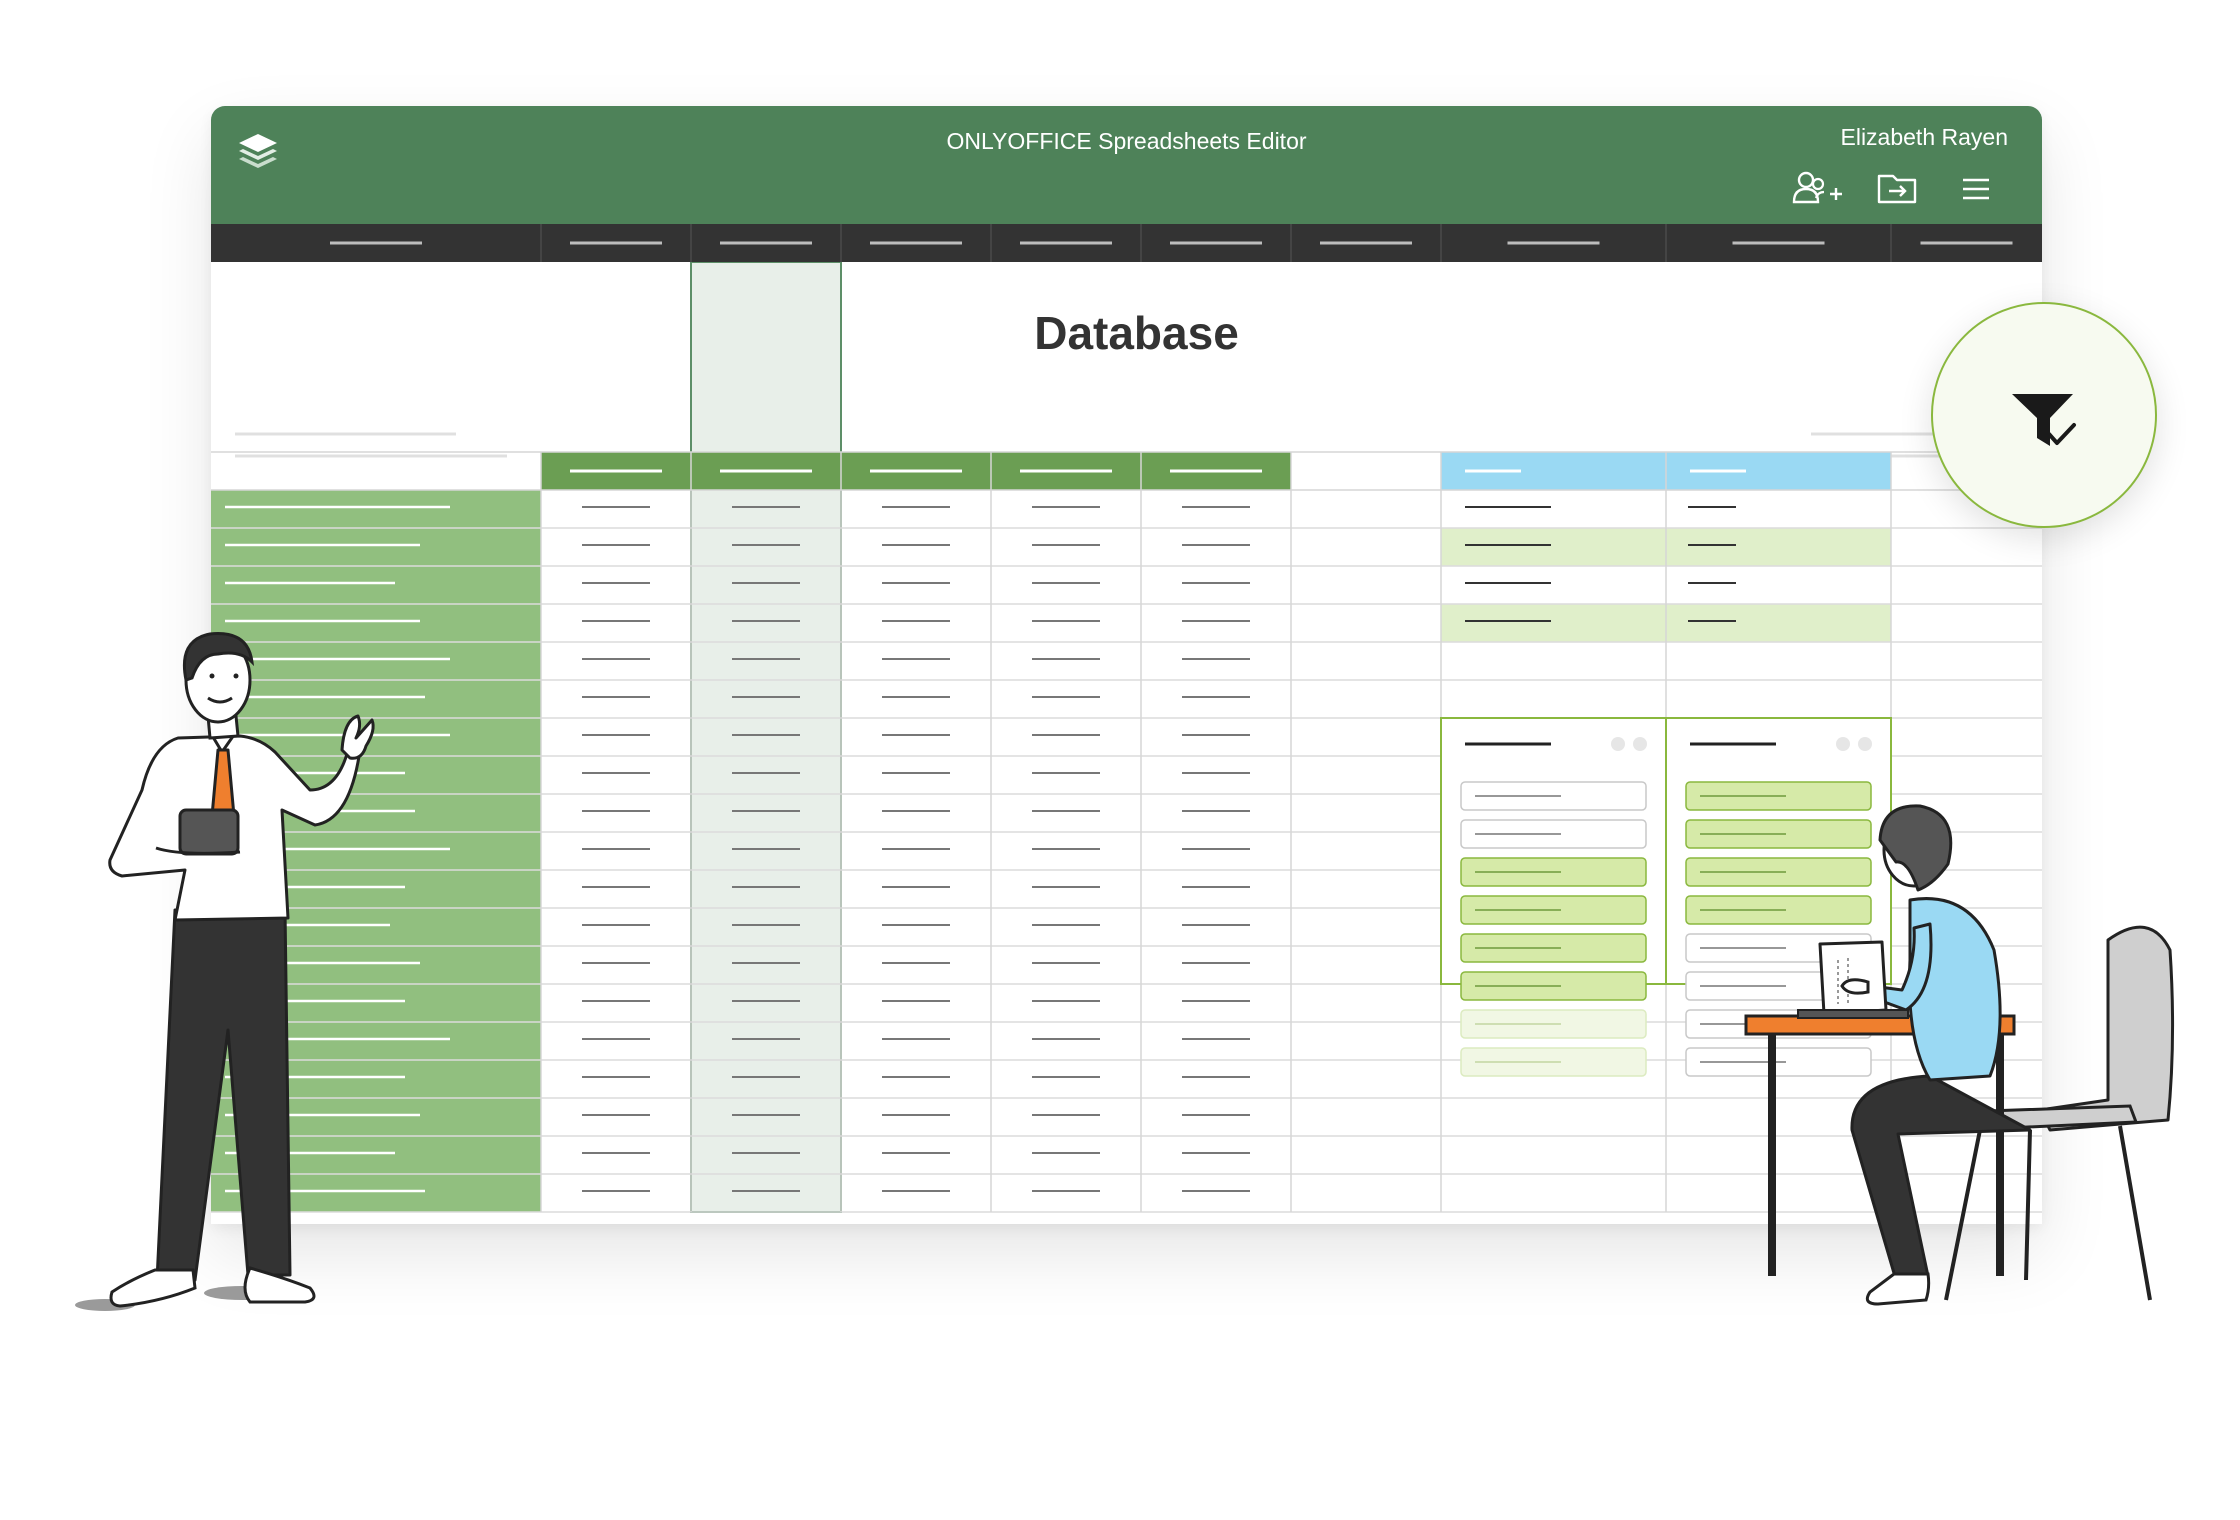 The height and width of the screenshot is (1520, 2240). Describe the element at coordinates (766, 737) in the screenshot. I see `selected-column` at that location.